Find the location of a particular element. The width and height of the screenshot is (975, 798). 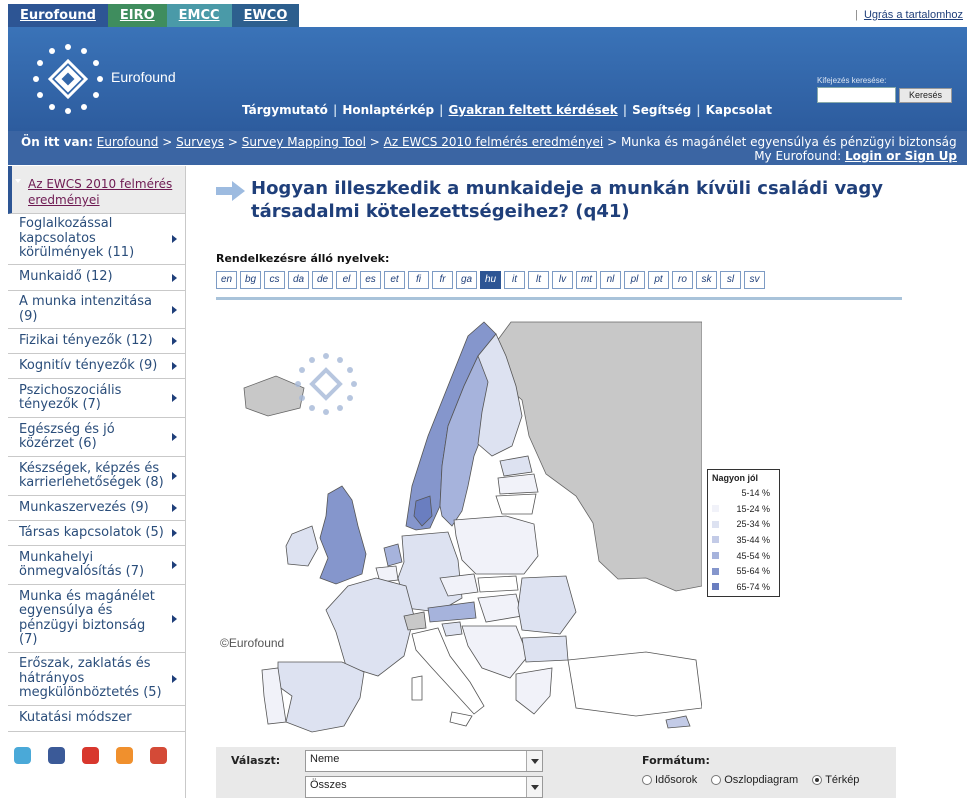

search-label: Kifejezés keresése: is located at coordinates (852, 80).